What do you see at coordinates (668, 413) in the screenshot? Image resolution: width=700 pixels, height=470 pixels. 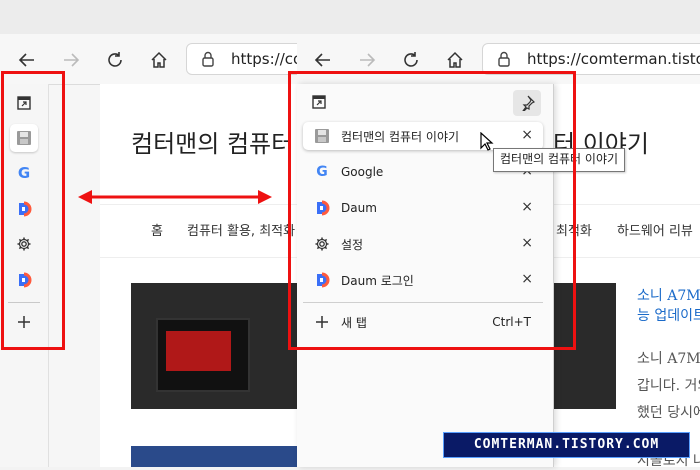 I see `post-excerpt-line3: 했던 당시에` at bounding box center [668, 413].